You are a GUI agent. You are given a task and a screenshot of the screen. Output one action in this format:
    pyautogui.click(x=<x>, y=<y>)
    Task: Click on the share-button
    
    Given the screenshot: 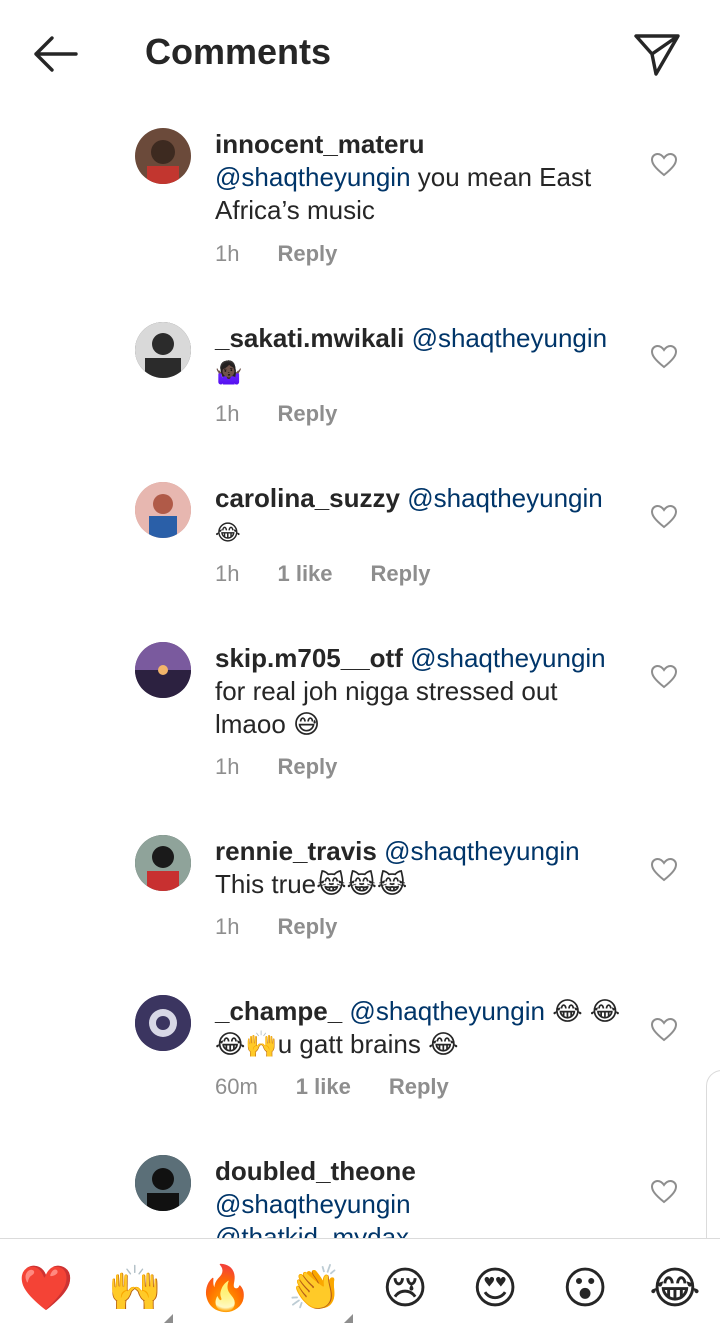 What is the action you would take?
    pyautogui.click(x=656, y=54)
    